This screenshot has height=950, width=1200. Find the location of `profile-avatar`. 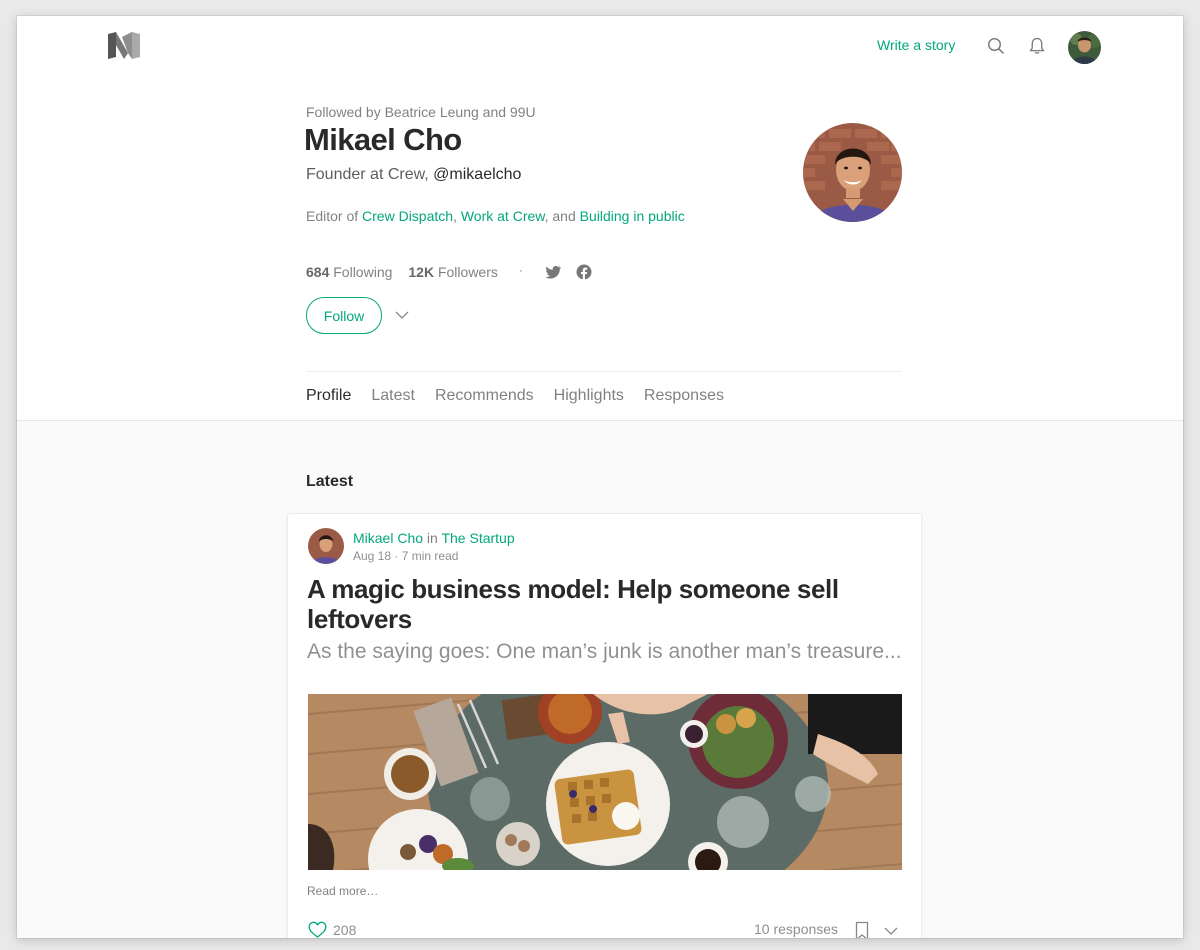

profile-avatar is located at coordinates (852, 172).